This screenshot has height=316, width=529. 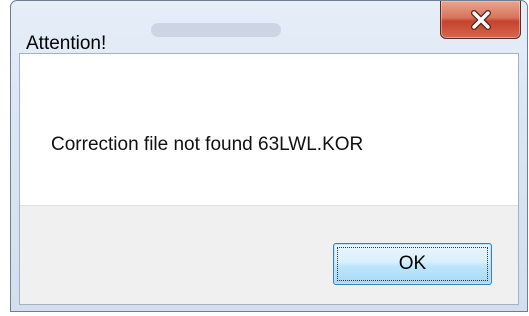 What do you see at coordinates (66, 43) in the screenshot?
I see `dialog-title: Attention!` at bounding box center [66, 43].